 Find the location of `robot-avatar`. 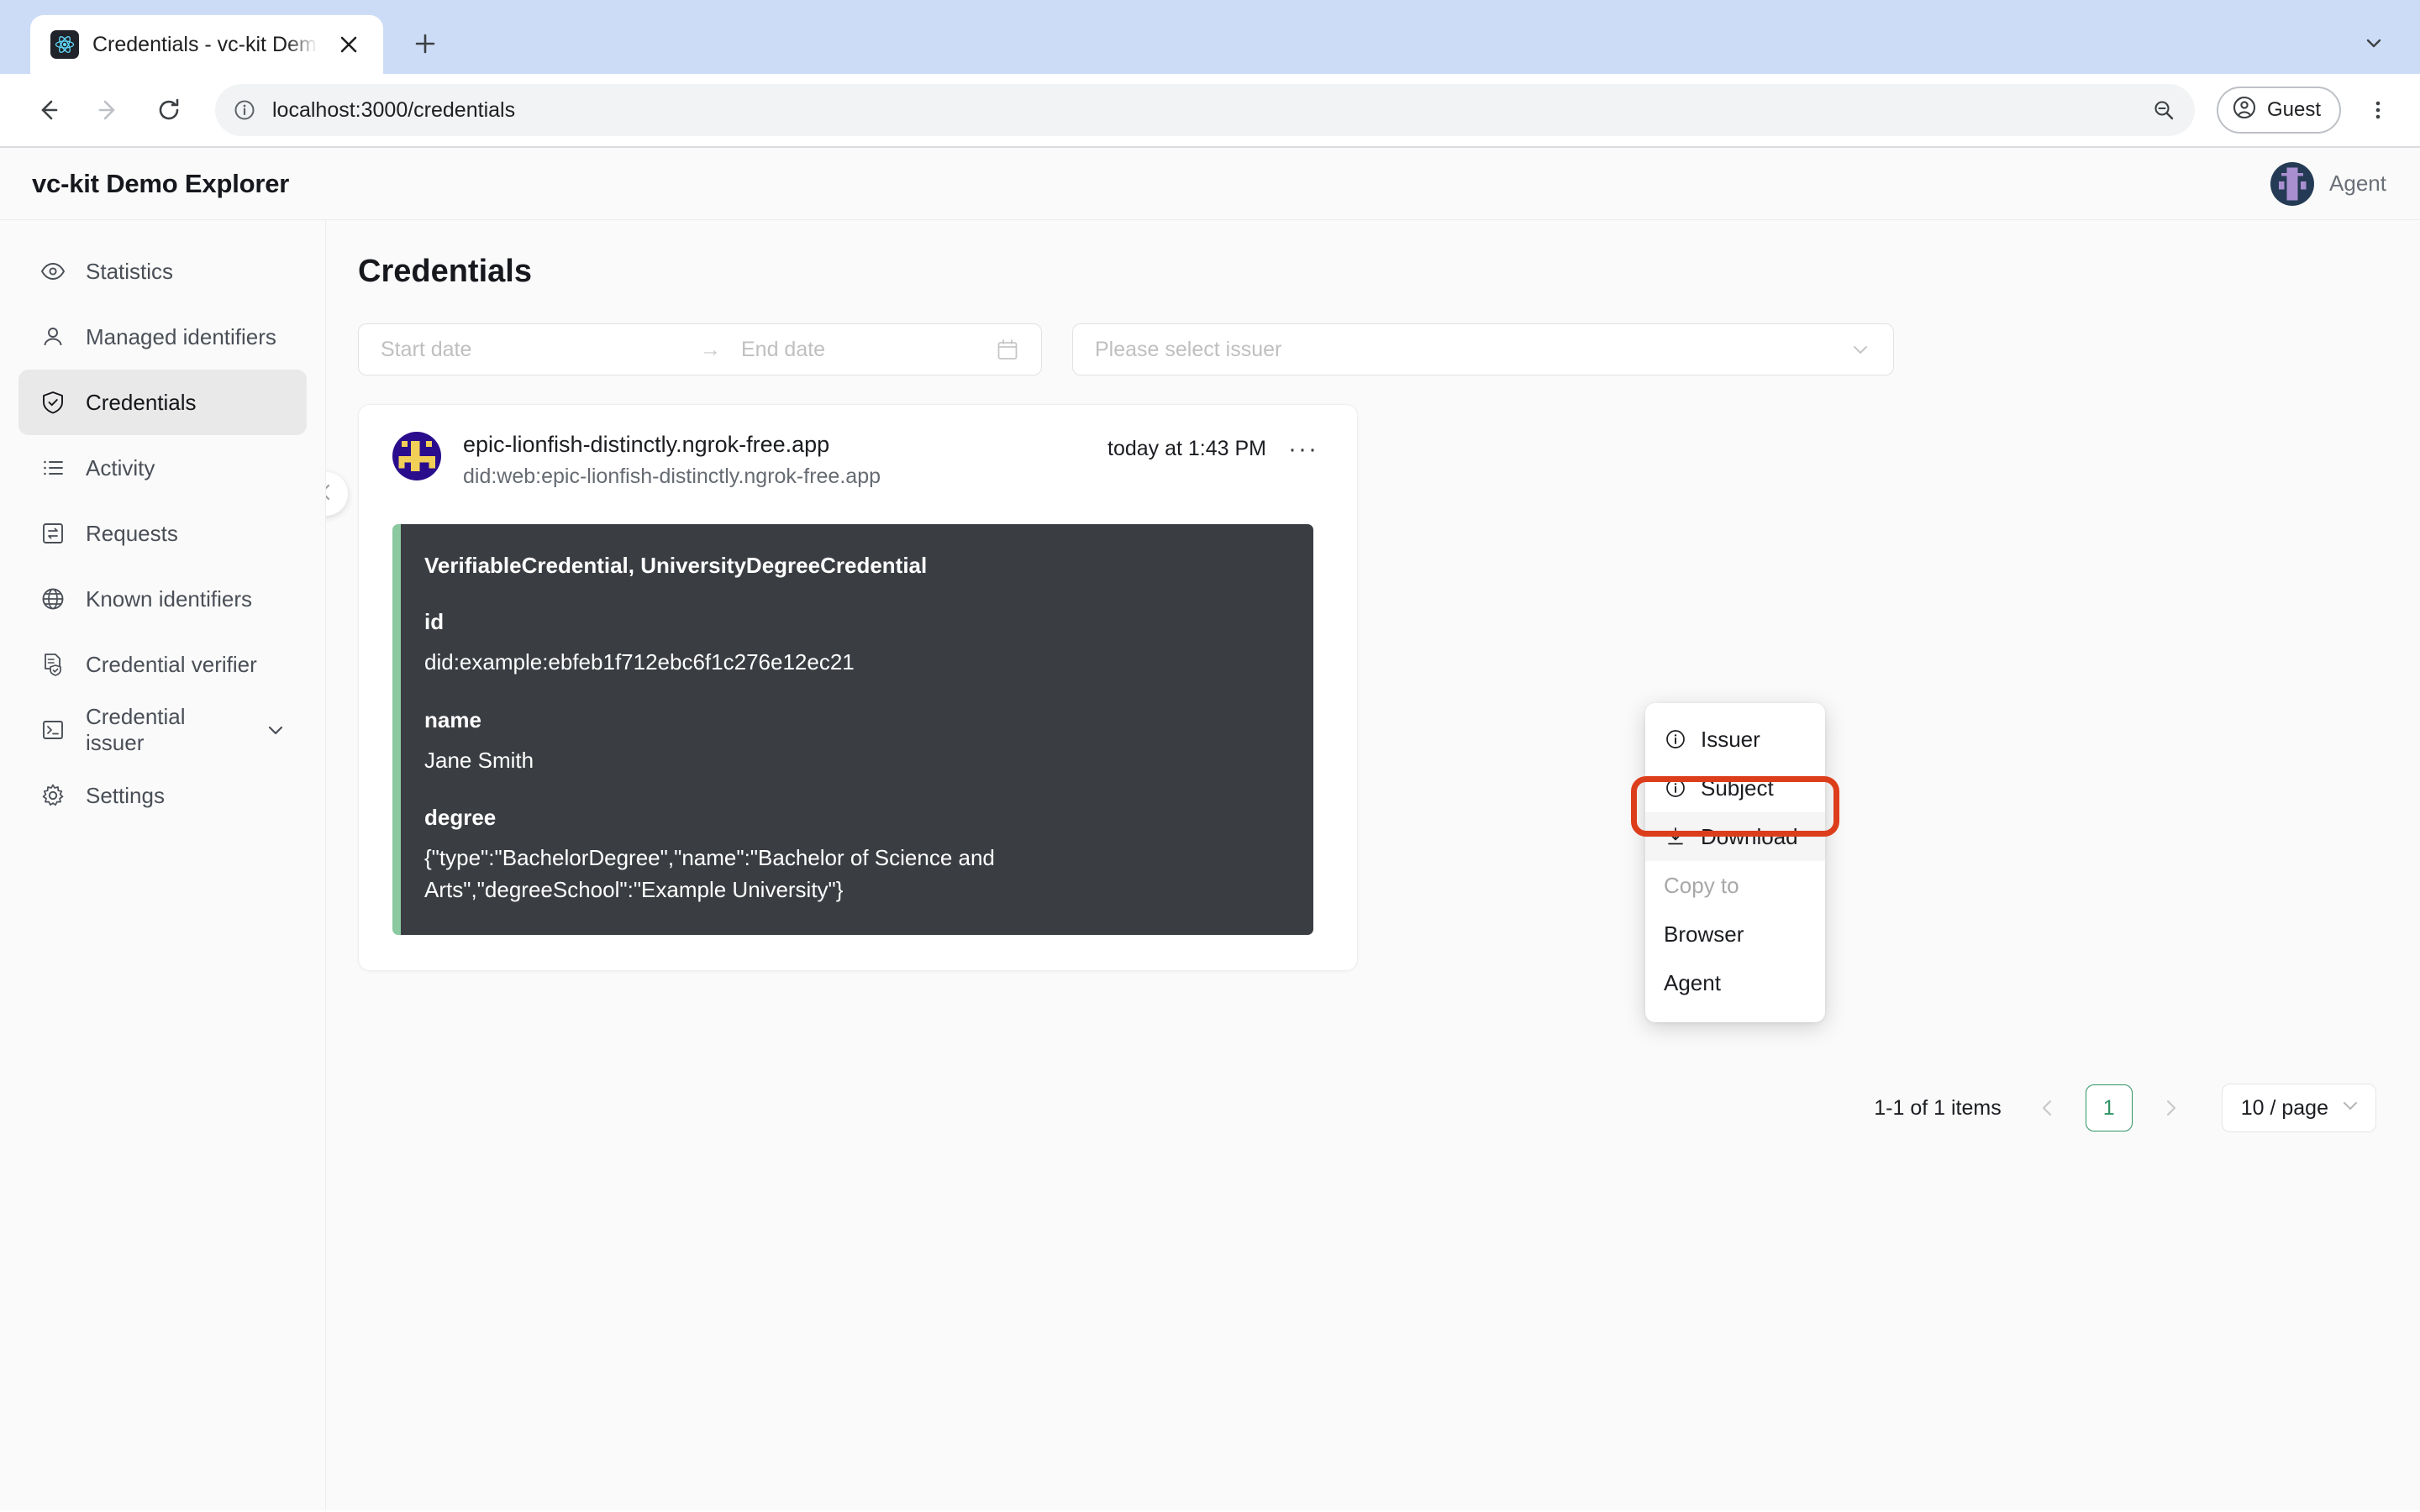

robot-avatar is located at coordinates (2292, 183).